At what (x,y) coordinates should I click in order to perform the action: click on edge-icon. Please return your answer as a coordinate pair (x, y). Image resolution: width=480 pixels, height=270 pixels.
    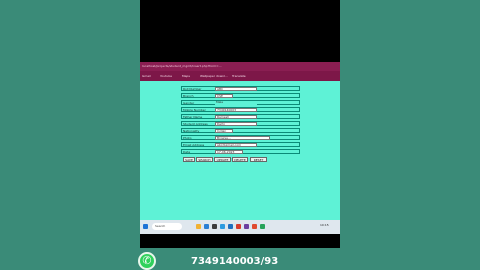
    Looking at the image, I should click on (206, 226).